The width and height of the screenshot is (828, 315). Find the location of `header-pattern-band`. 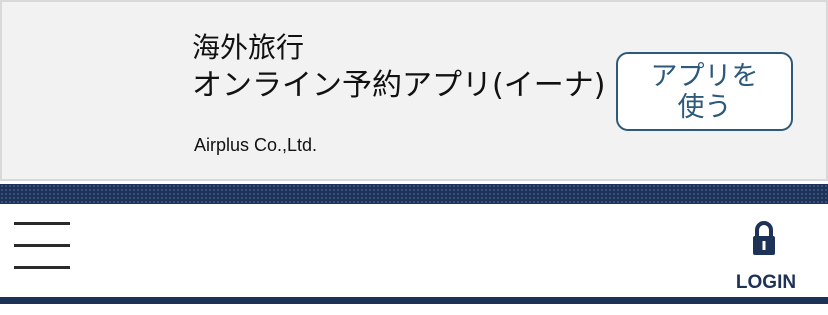

header-pattern-band is located at coordinates (414, 194).